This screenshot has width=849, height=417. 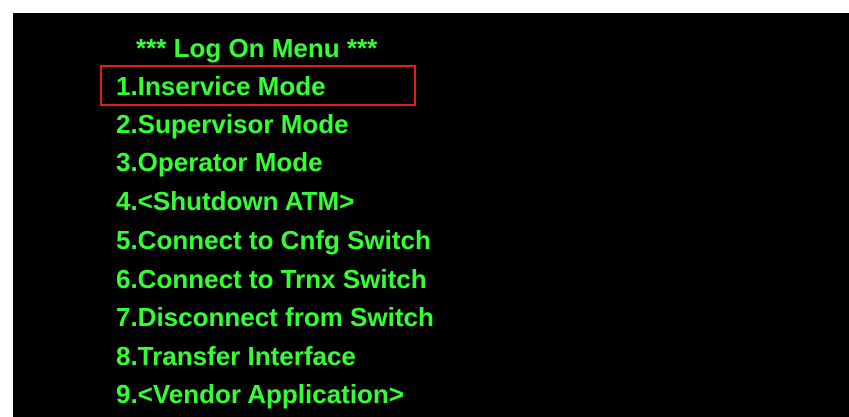 What do you see at coordinates (236, 356) in the screenshot?
I see `menu-item-transfer-interface: 8.Transfer Interface` at bounding box center [236, 356].